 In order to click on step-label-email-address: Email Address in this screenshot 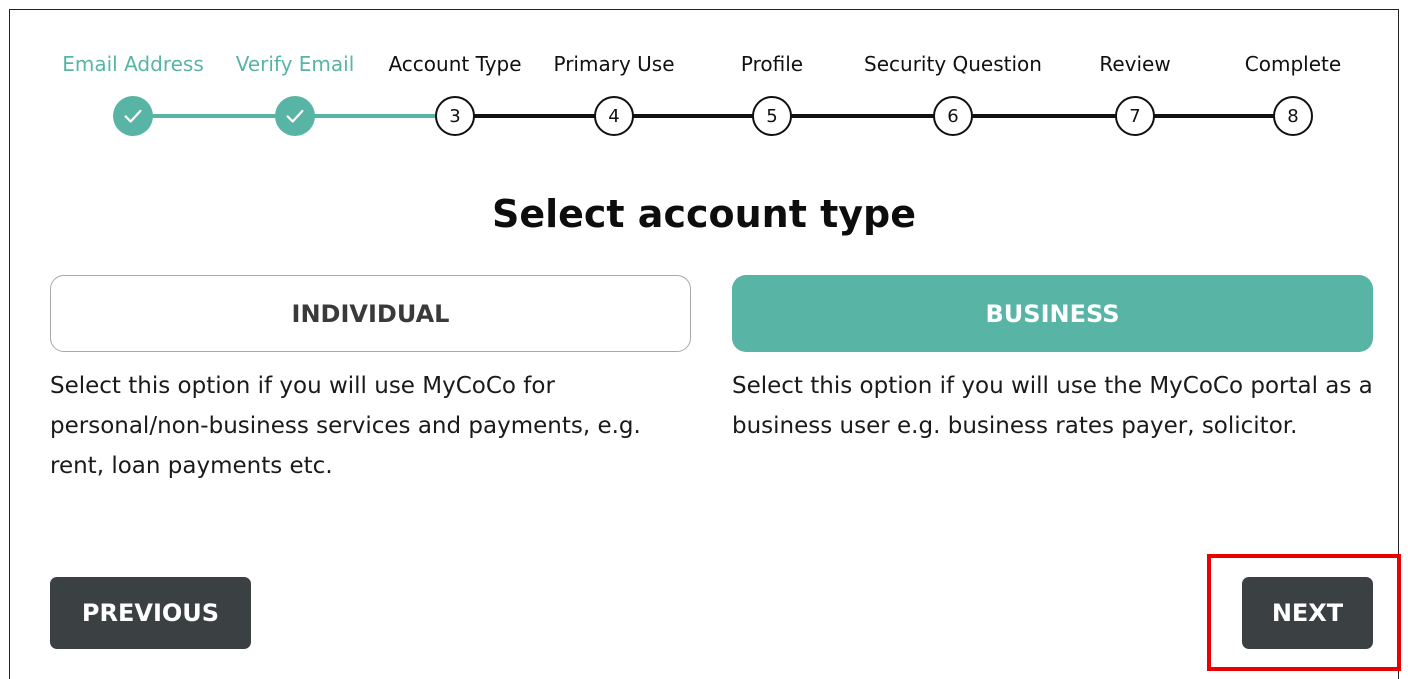, I will do `click(133, 64)`.